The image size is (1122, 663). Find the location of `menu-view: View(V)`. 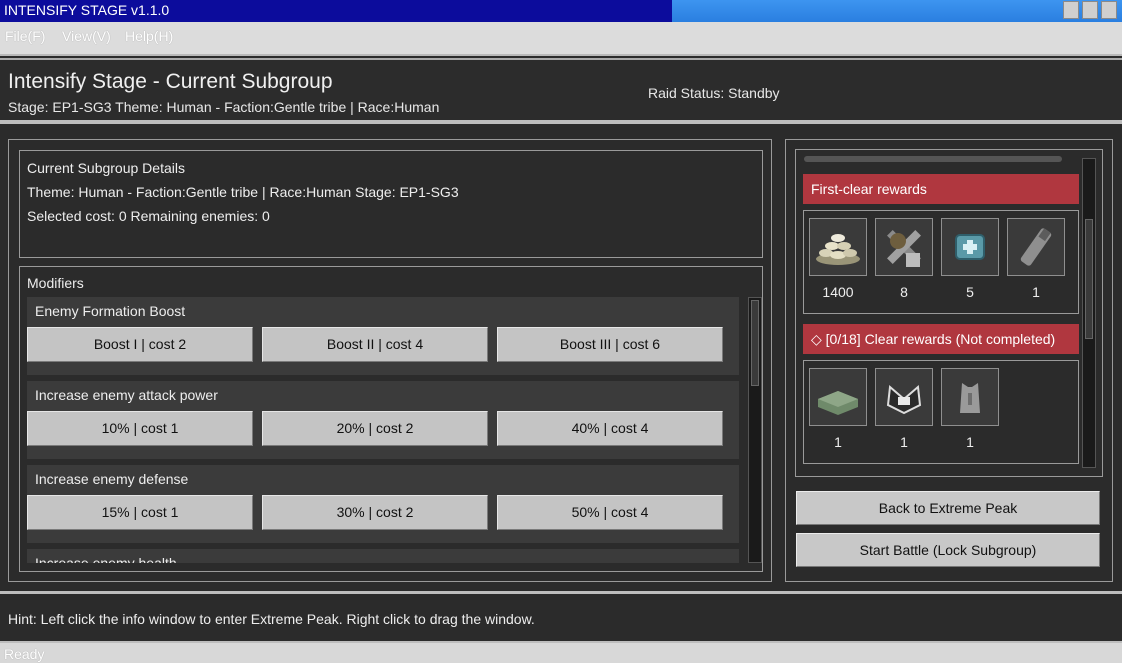

menu-view: View(V) is located at coordinates (86, 36).